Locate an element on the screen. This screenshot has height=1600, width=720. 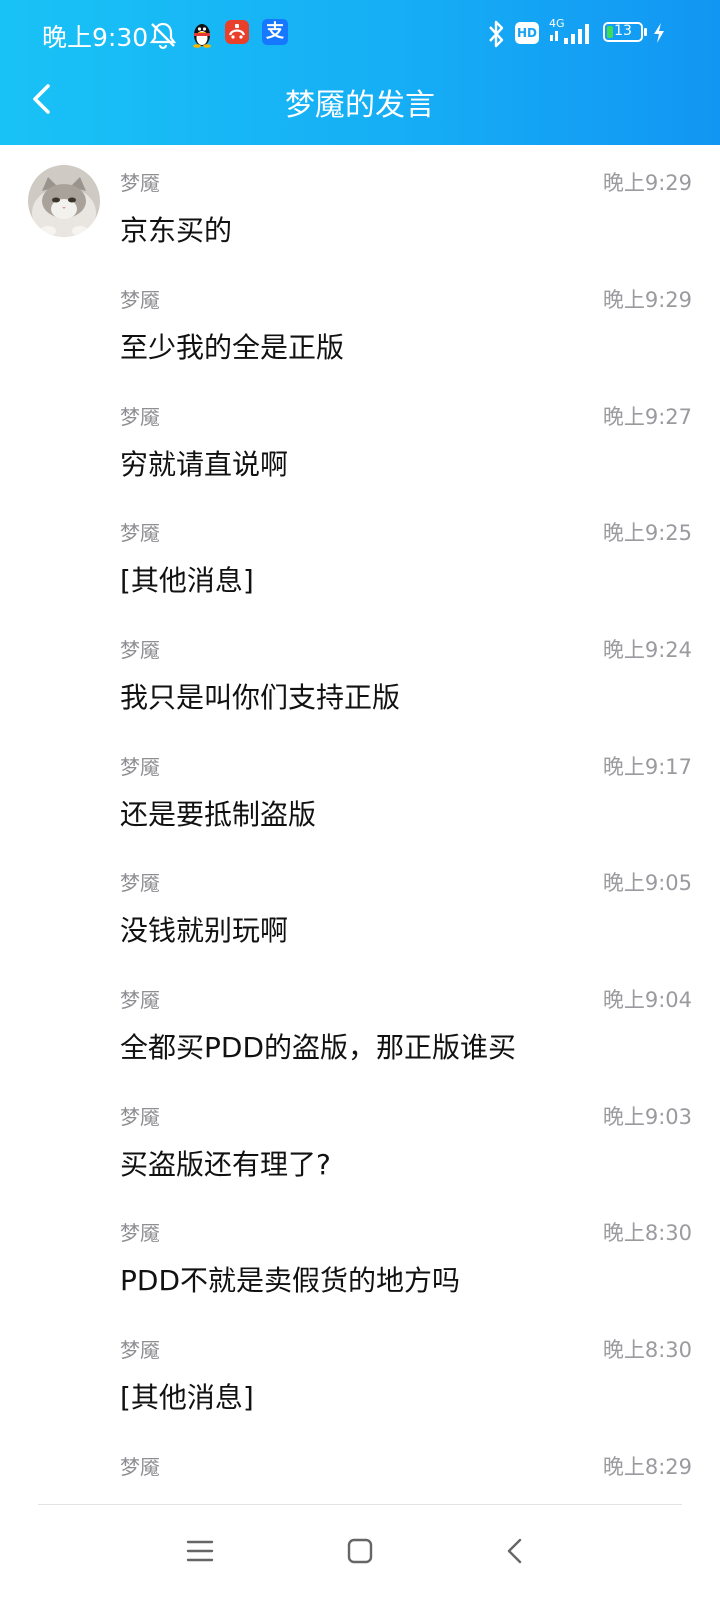
message-time: 晚上8:29 is located at coordinates (647, 1467).